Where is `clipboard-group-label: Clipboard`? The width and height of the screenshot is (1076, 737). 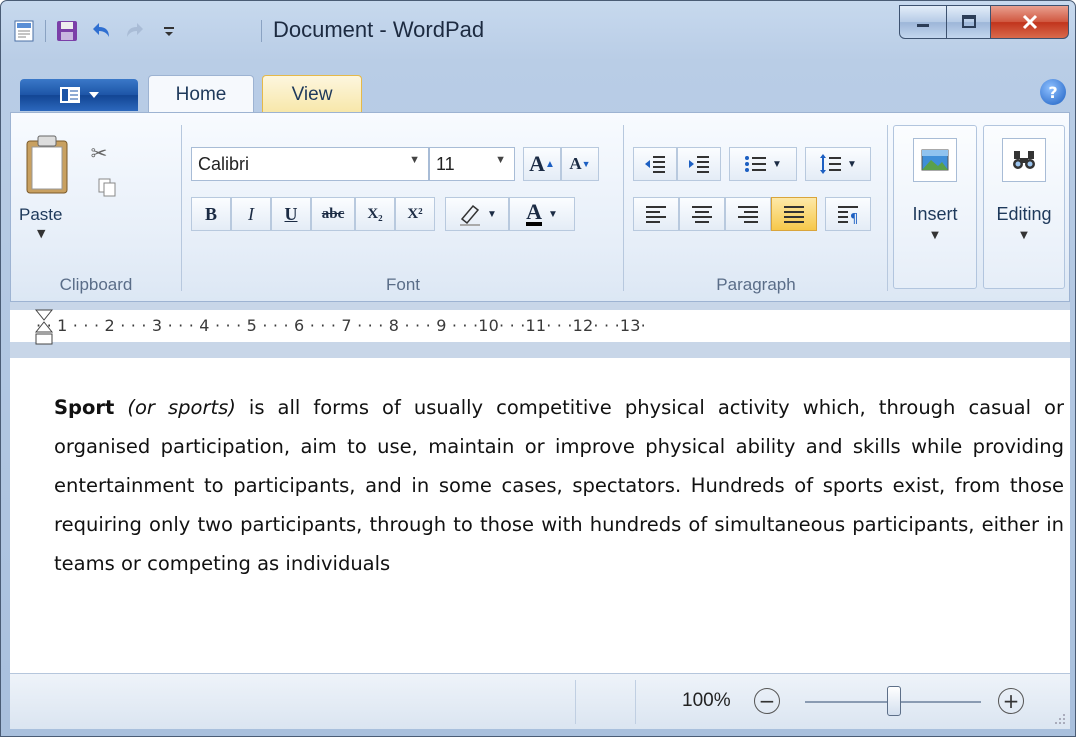 clipboard-group-label: Clipboard is located at coordinates (96, 284).